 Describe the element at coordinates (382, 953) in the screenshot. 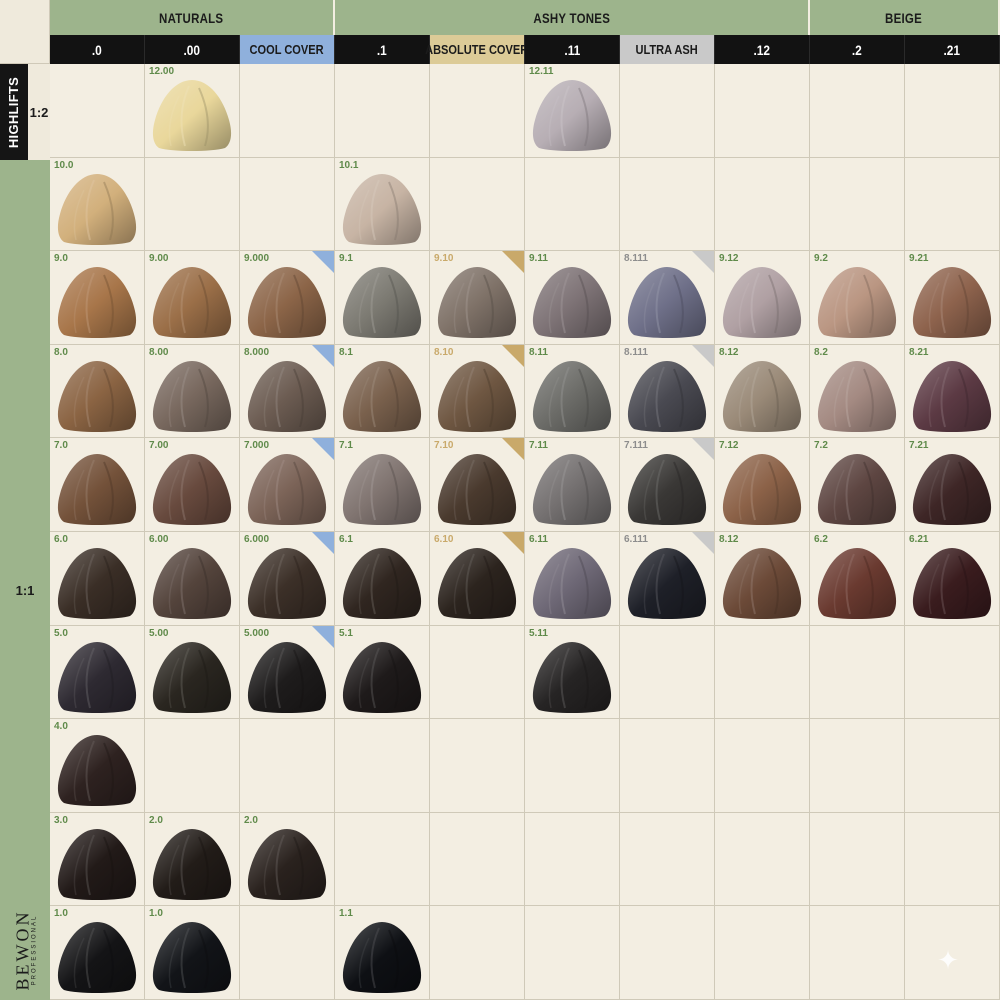

I see `swatch-cell: 1.1` at that location.